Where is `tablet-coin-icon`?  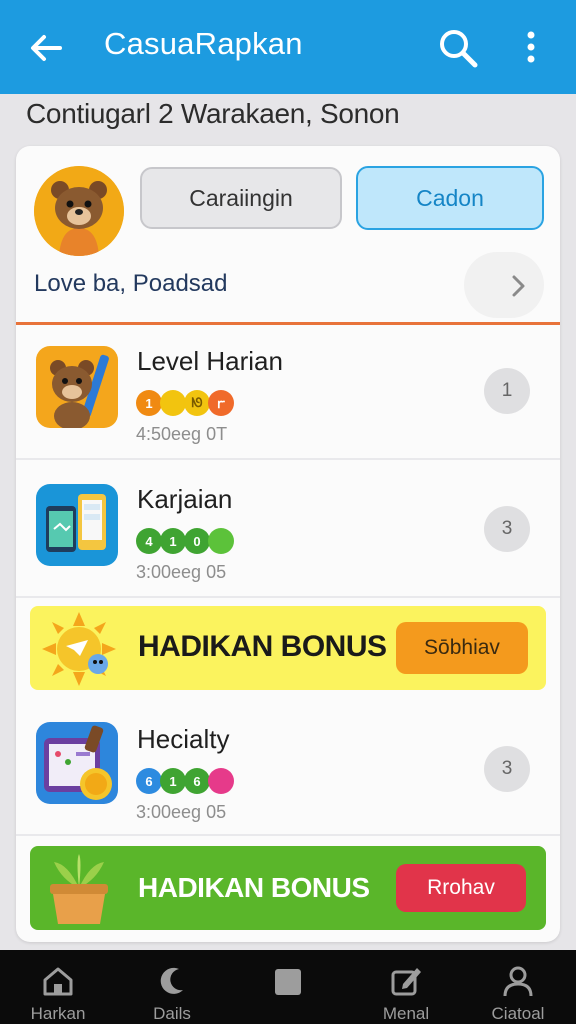
tablet-coin-icon is located at coordinates (77, 763).